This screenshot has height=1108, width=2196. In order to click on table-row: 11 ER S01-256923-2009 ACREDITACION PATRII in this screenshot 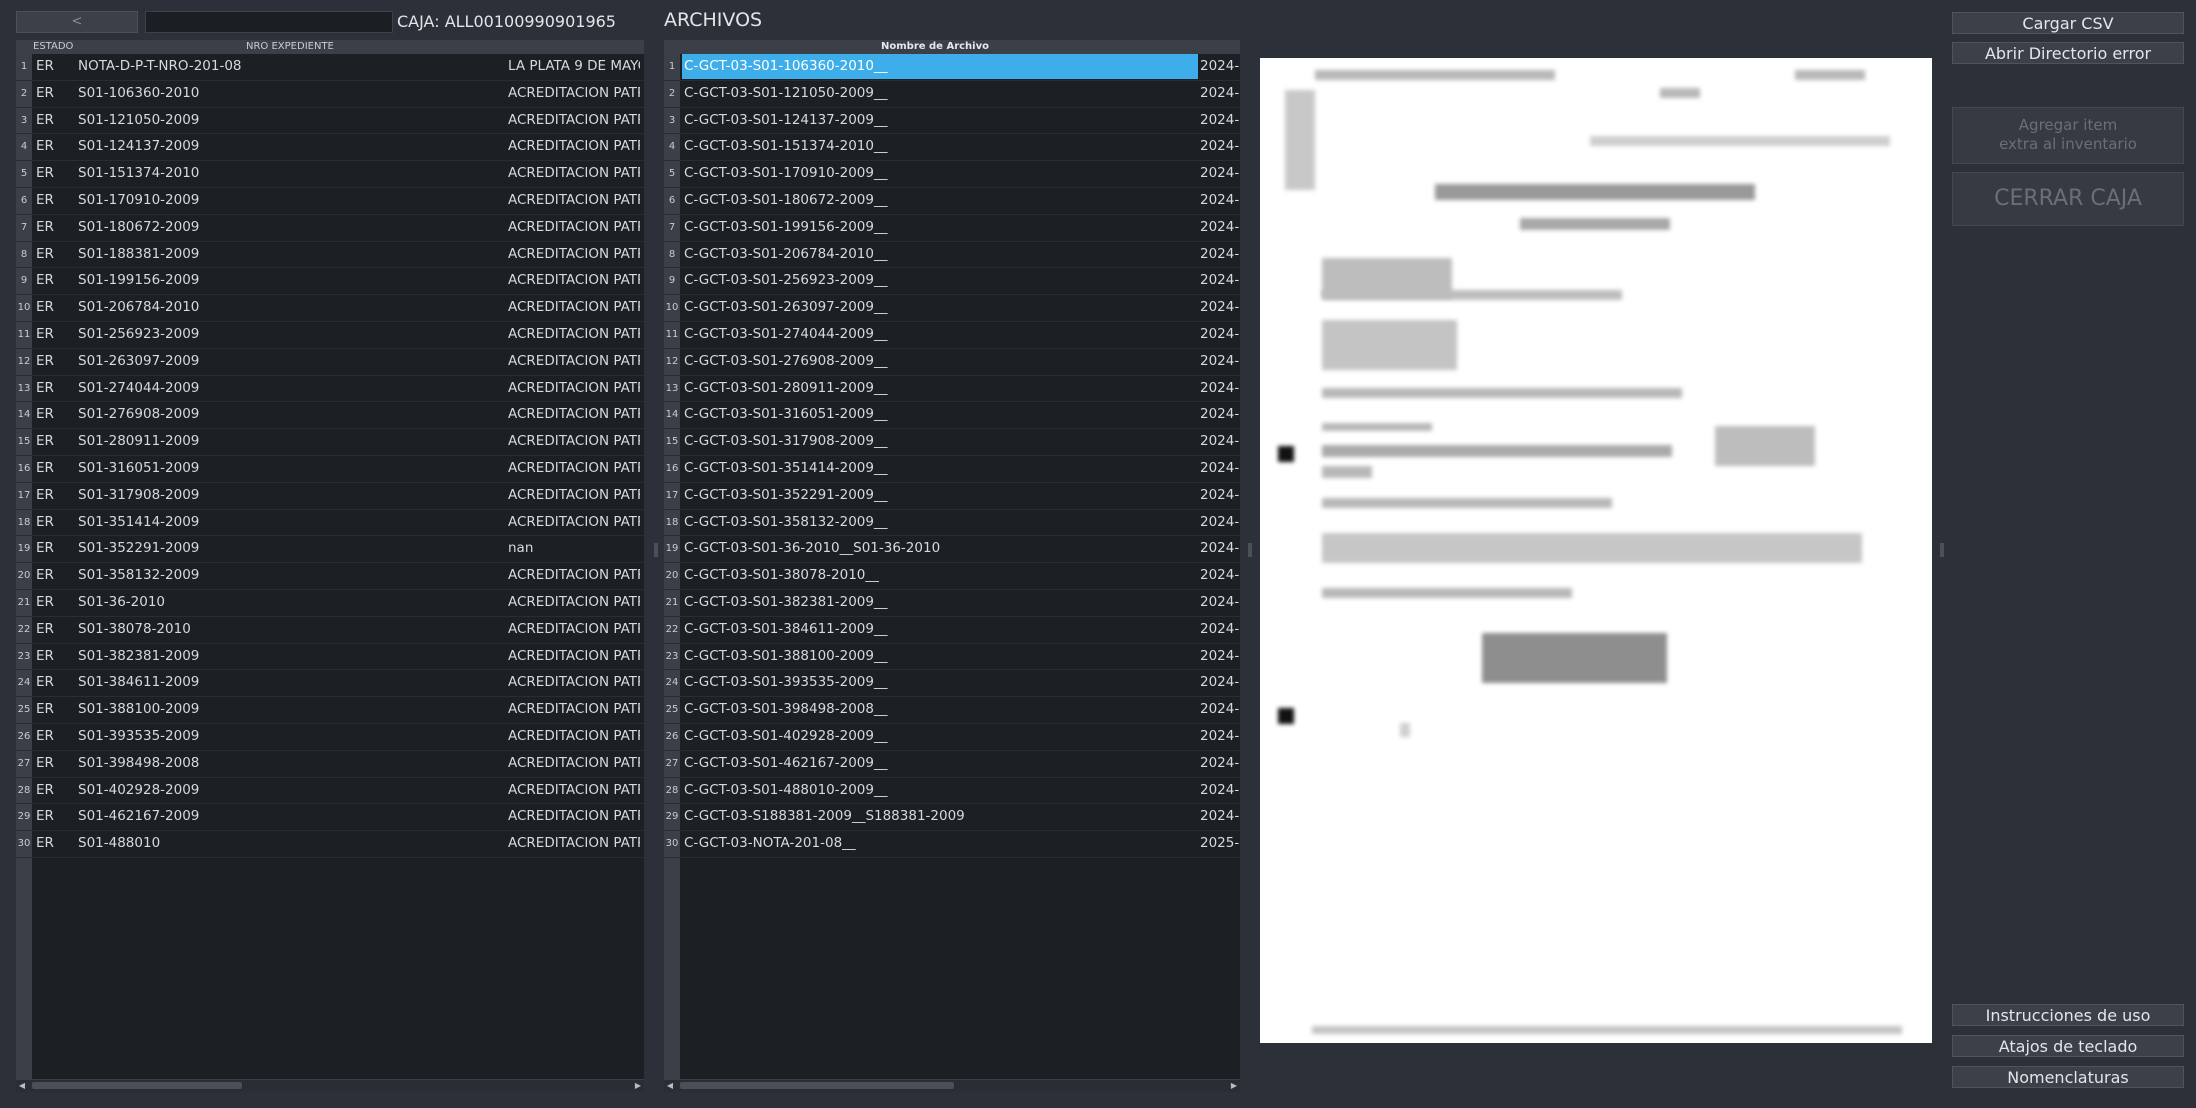, I will do `click(330, 335)`.